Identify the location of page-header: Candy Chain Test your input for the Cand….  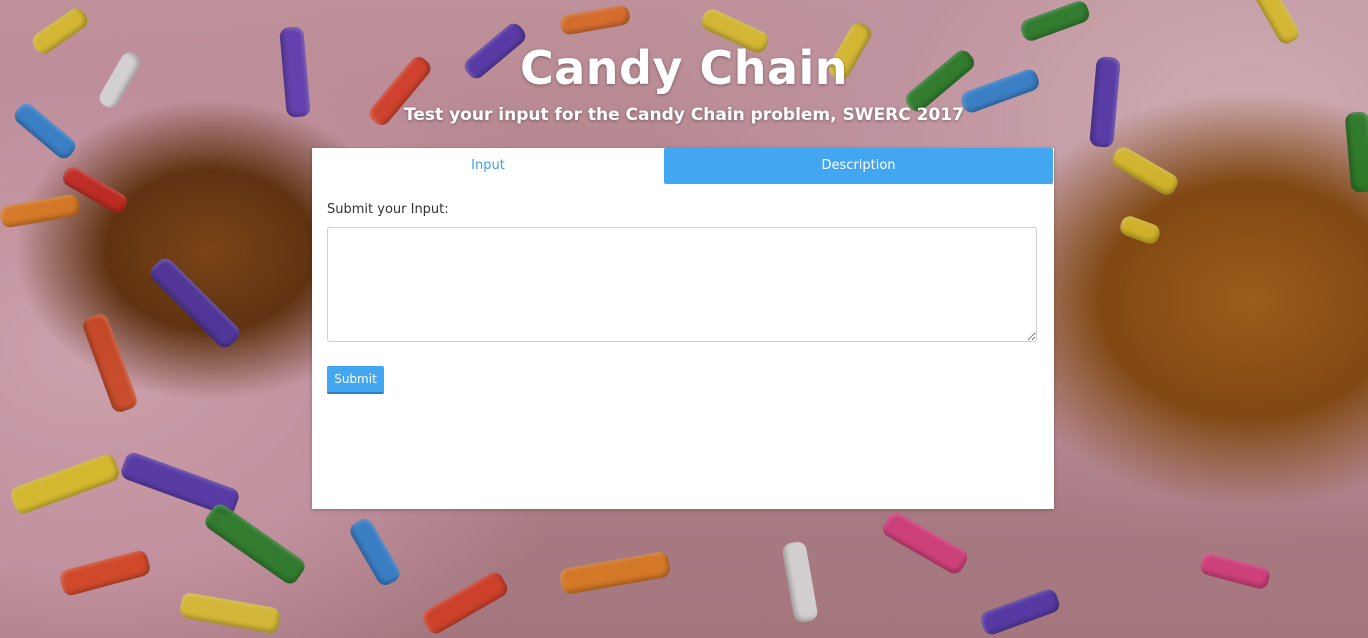
(684, 82).